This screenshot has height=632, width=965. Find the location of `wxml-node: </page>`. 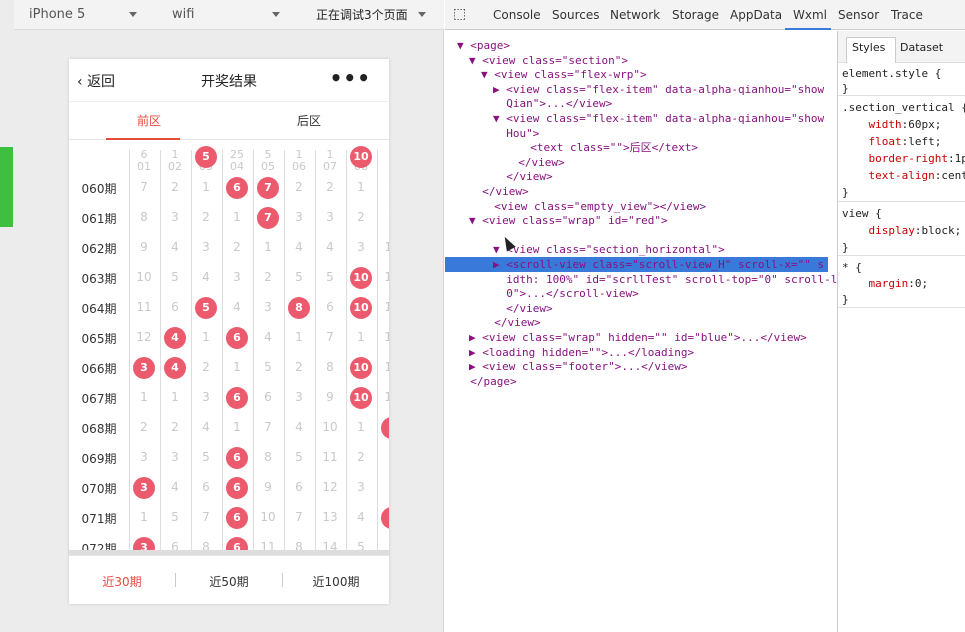

wxml-node: </page> is located at coordinates (641, 382).